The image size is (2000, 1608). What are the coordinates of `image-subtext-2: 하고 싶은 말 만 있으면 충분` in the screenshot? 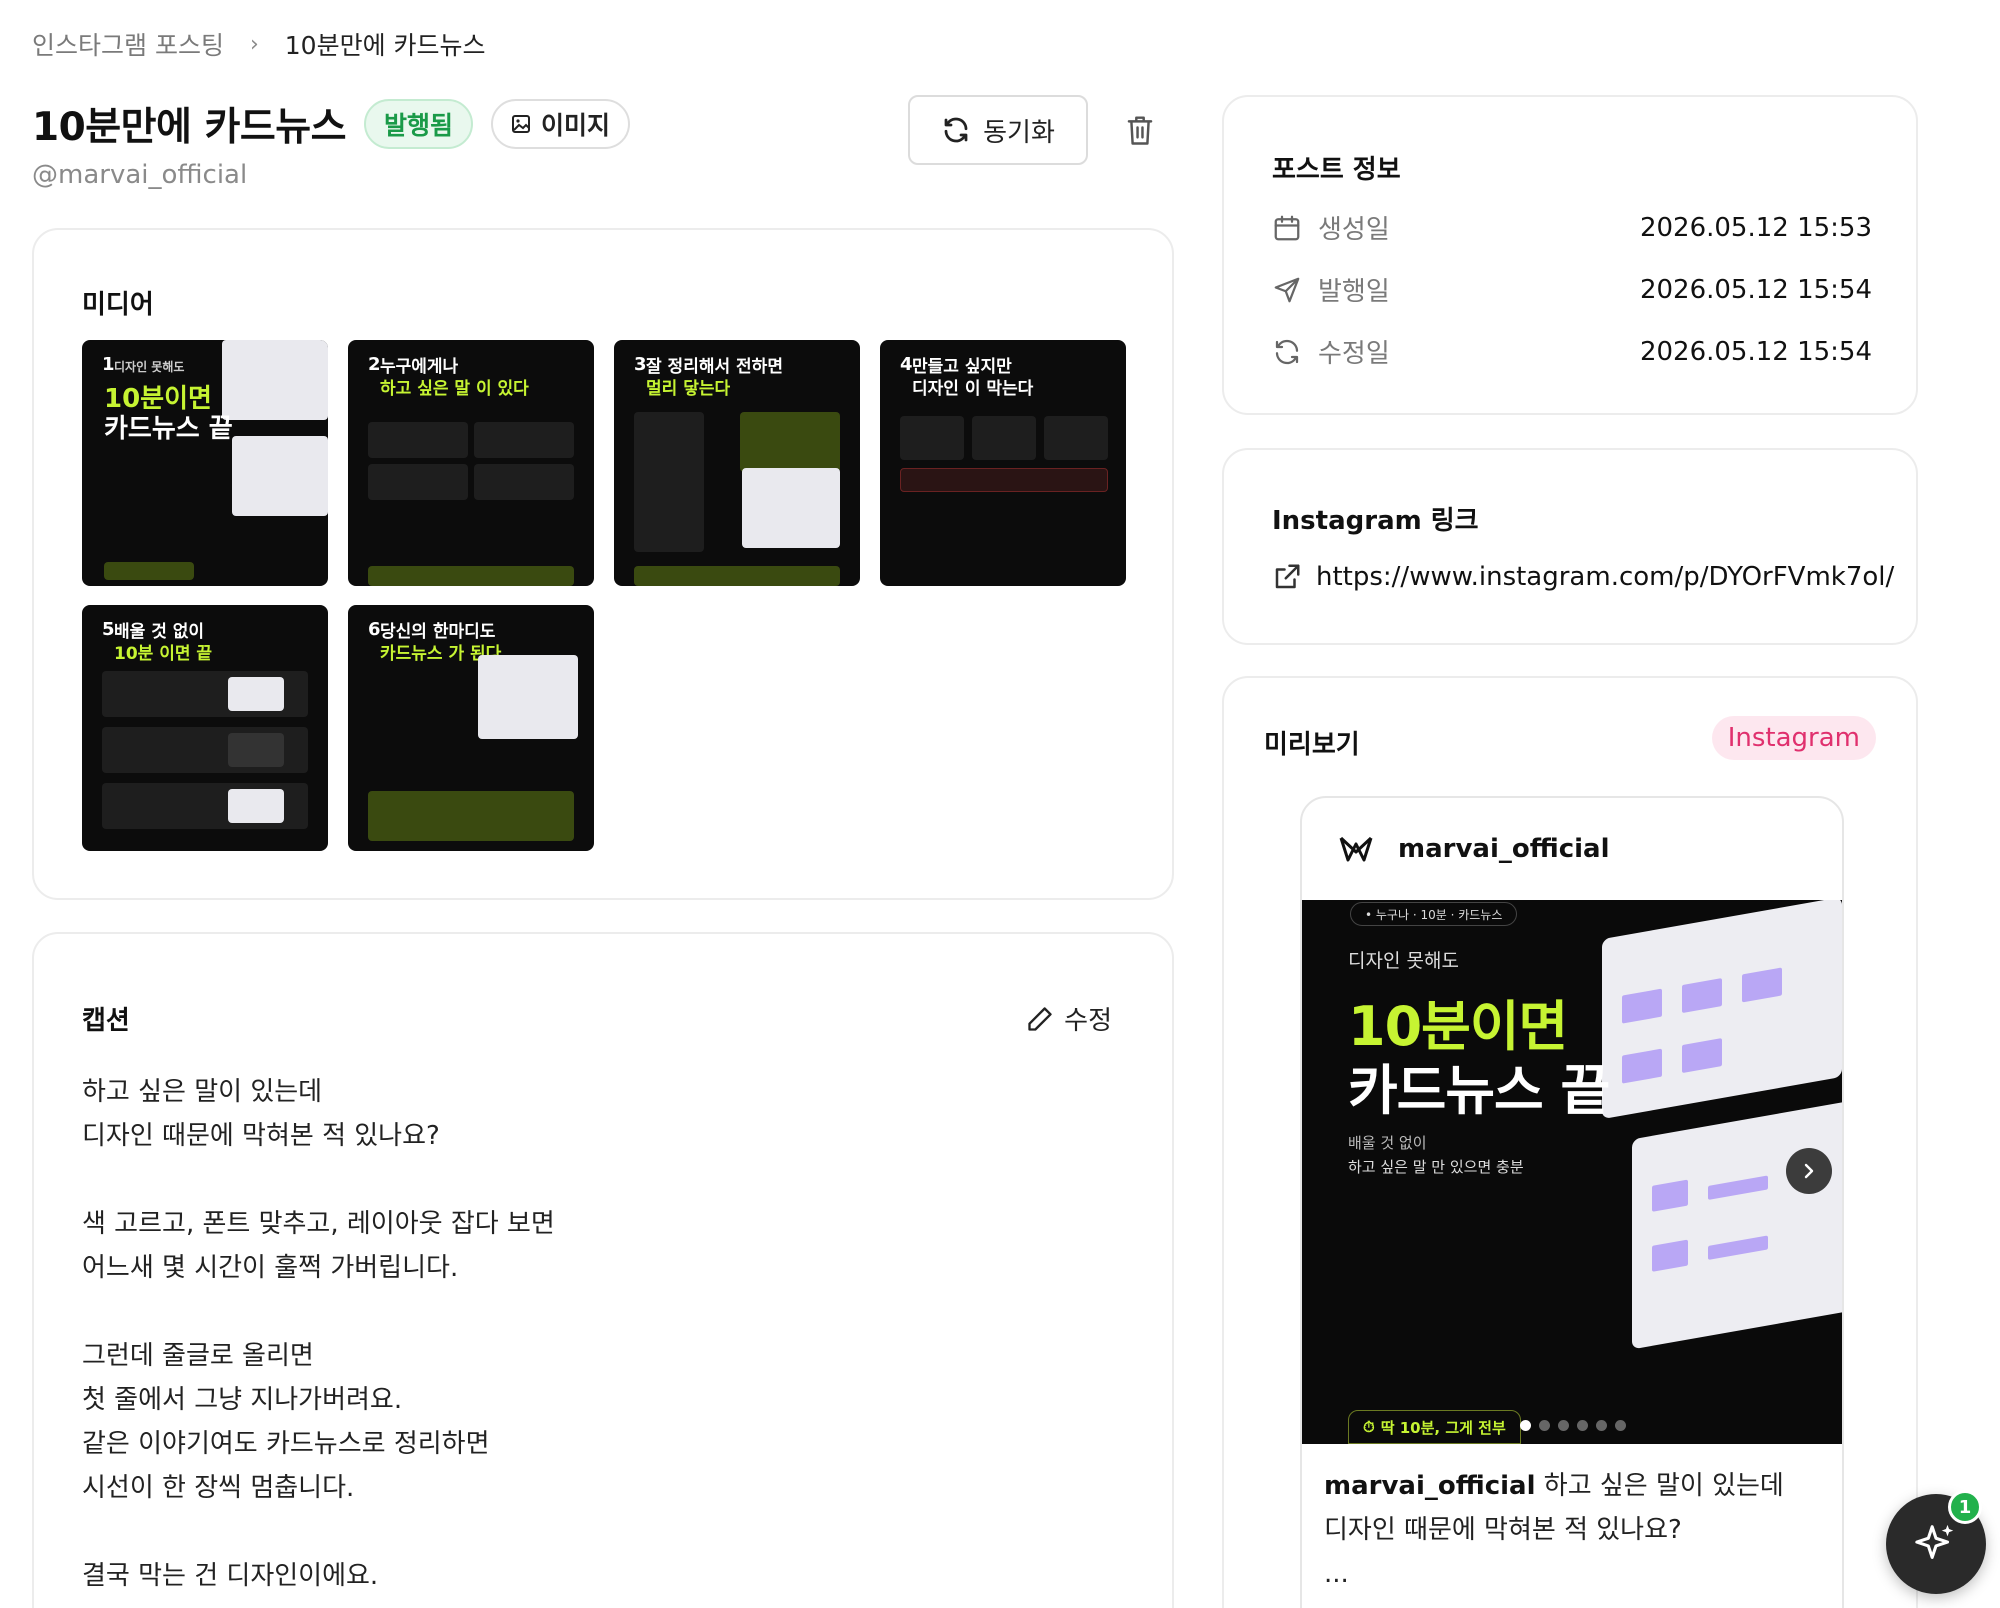 It's located at (1436, 1167).